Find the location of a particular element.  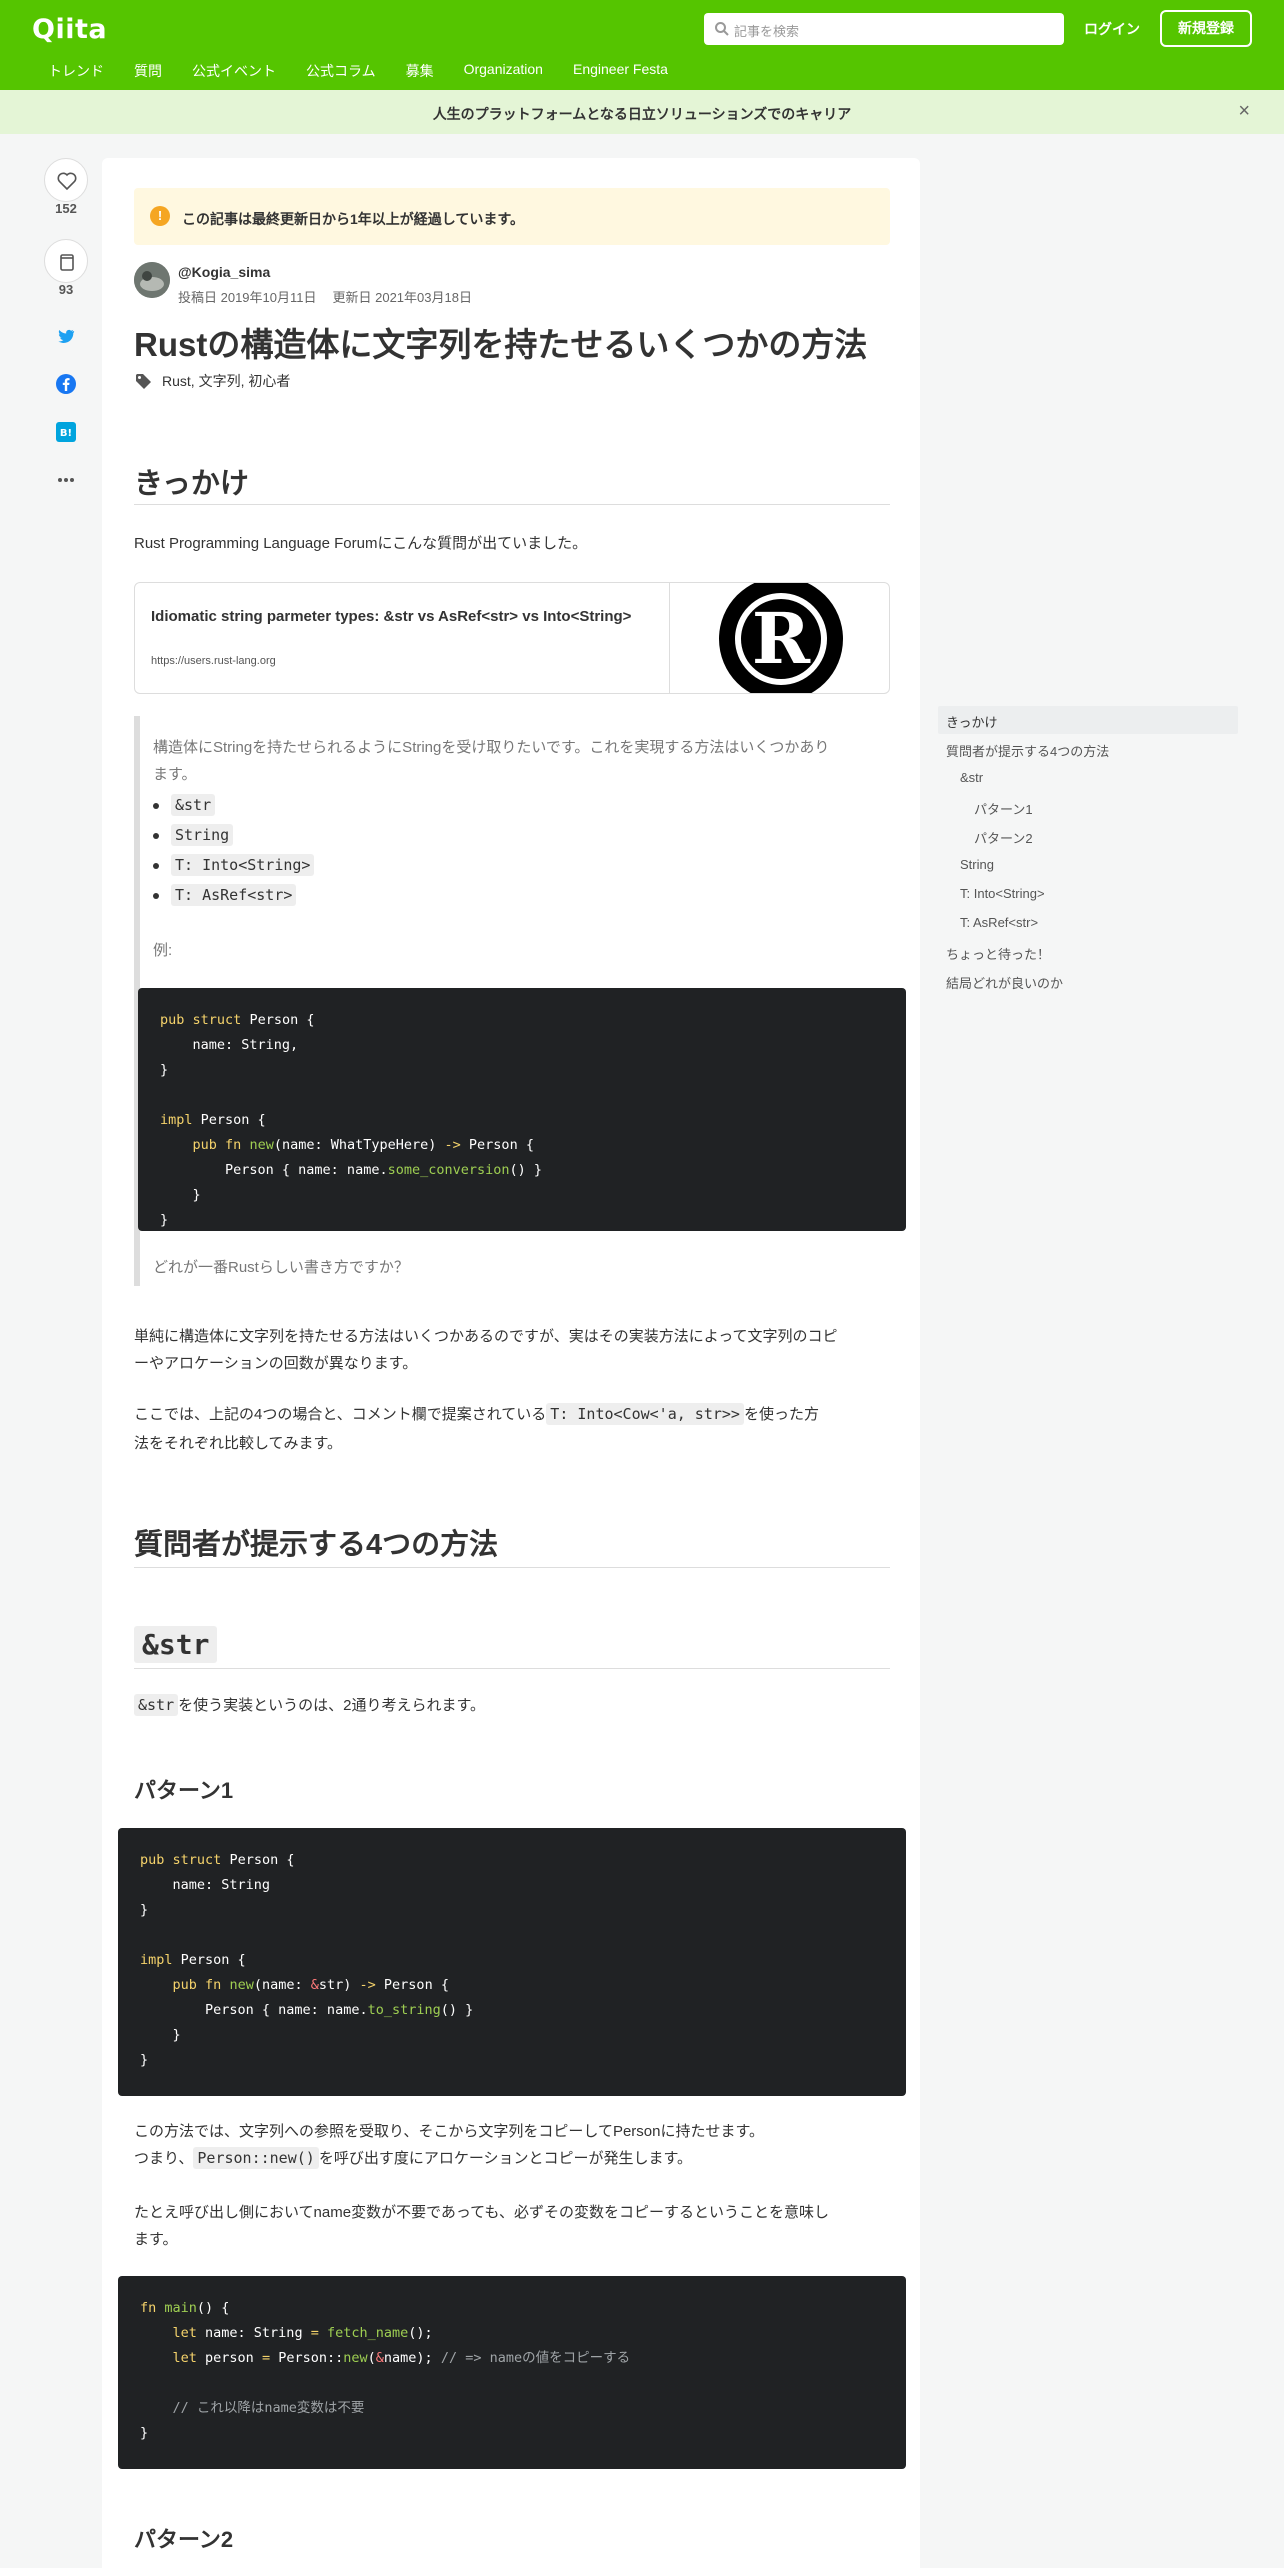

nav-organization: Organization is located at coordinates (503, 71).